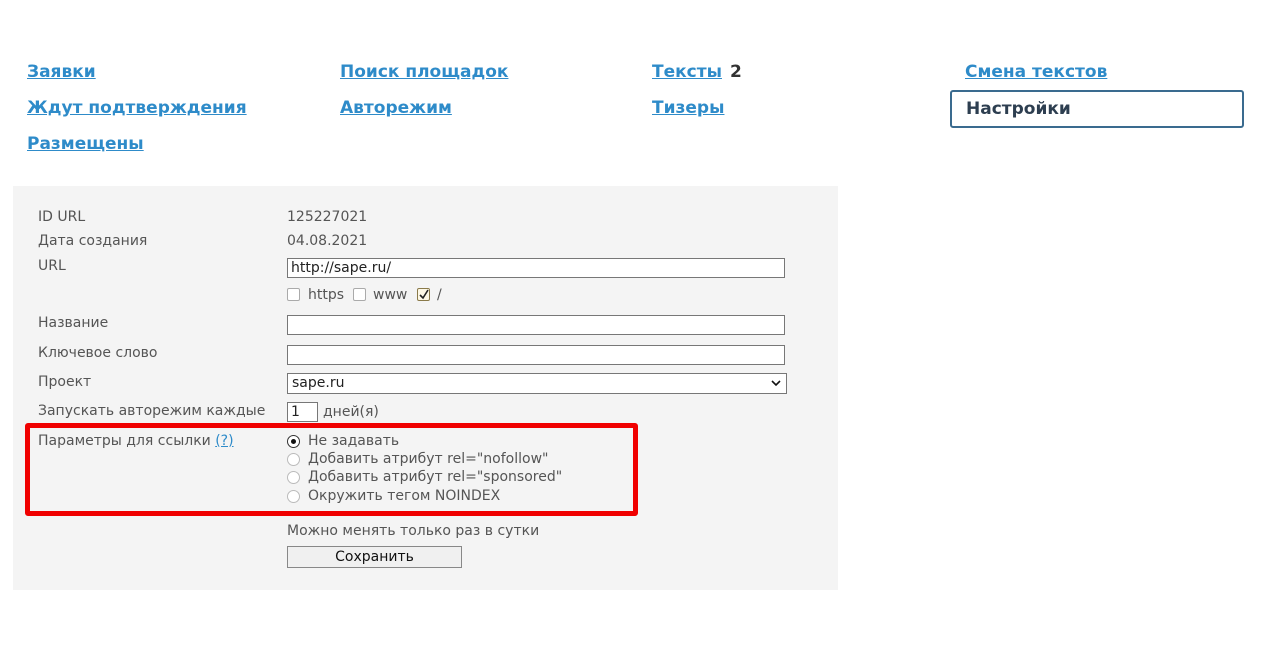  I want to click on checkmark-icon, so click(424, 294).